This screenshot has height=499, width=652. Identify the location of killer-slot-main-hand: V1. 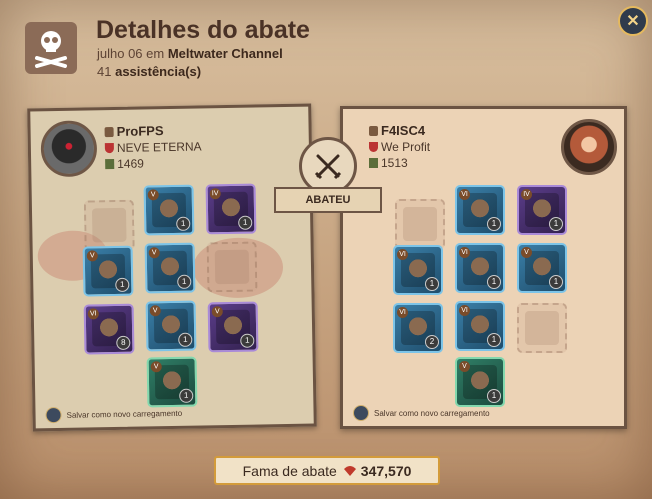
(108, 271).